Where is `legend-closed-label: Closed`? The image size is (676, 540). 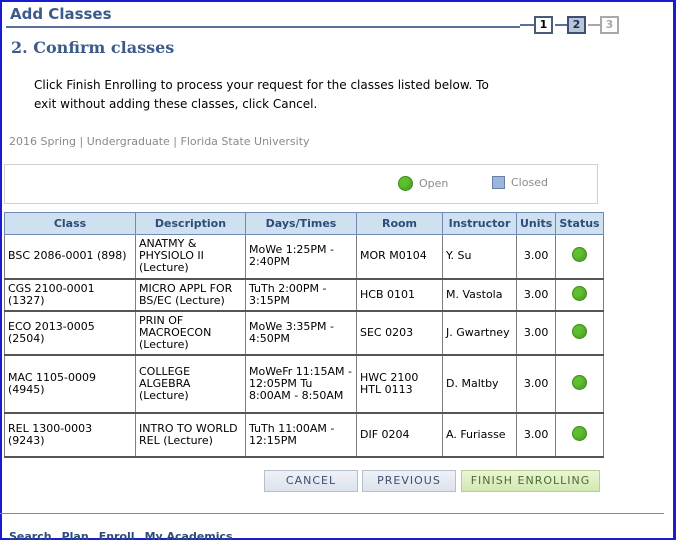 legend-closed-label: Closed is located at coordinates (529, 182).